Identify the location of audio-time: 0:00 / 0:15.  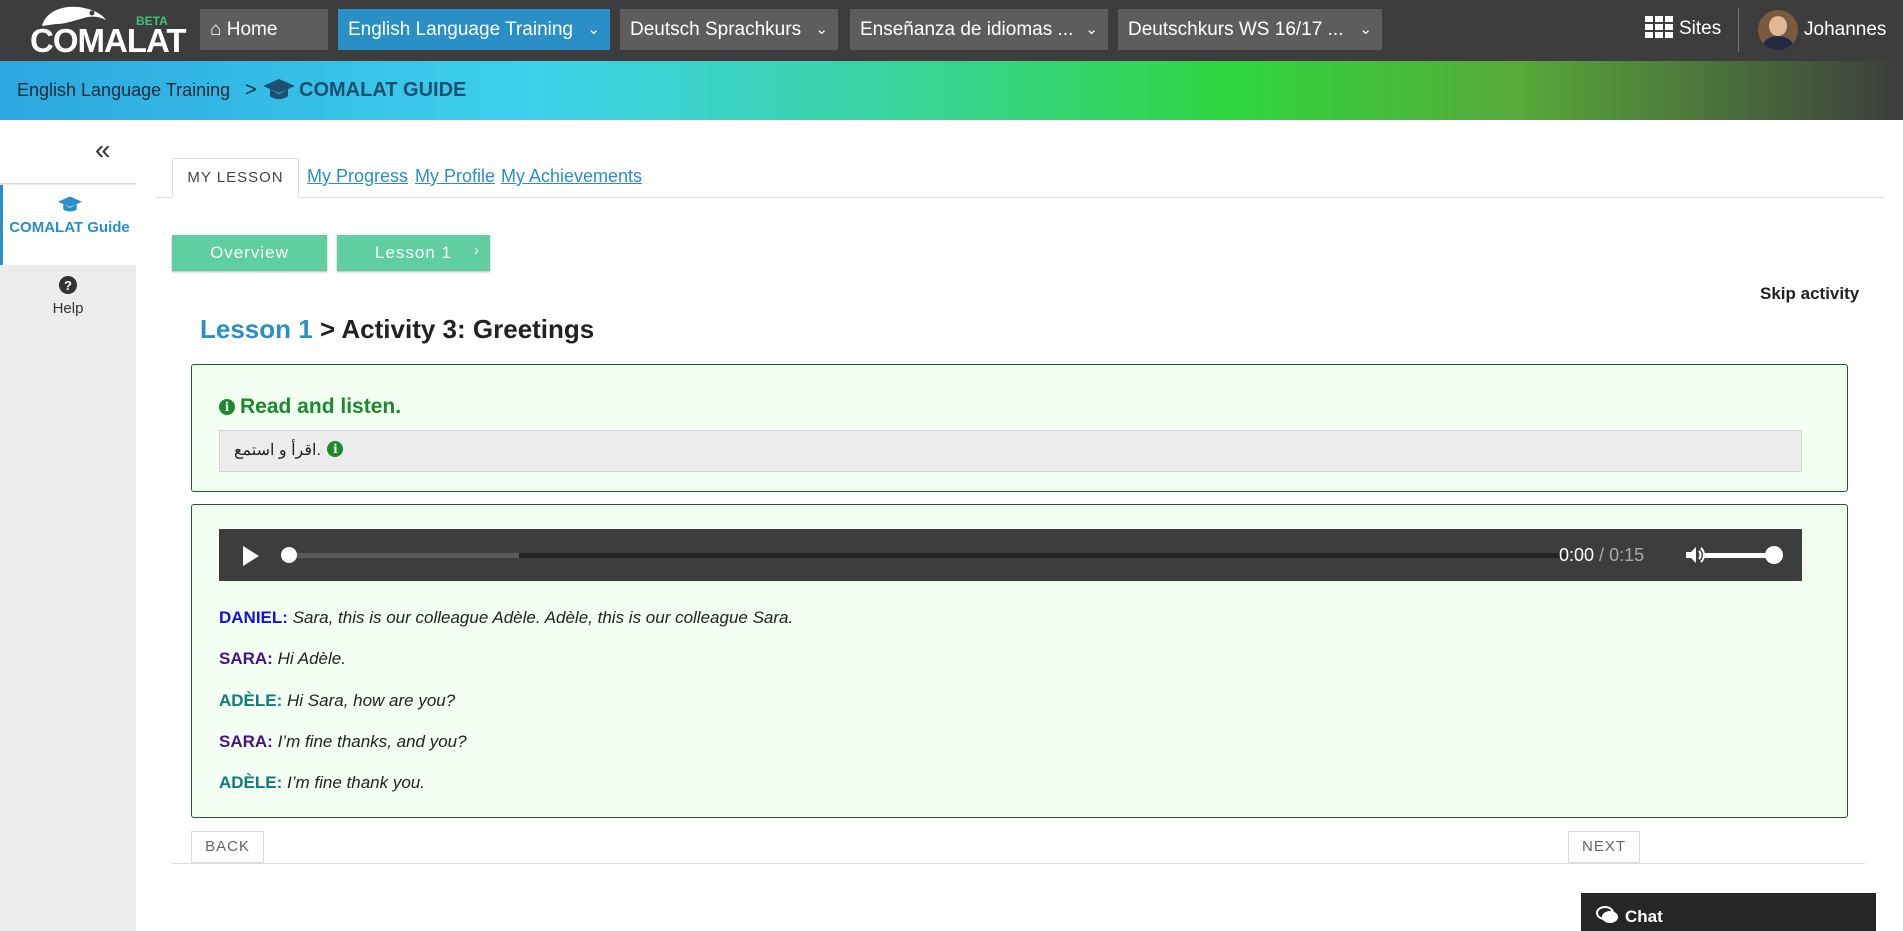
(1601, 555).